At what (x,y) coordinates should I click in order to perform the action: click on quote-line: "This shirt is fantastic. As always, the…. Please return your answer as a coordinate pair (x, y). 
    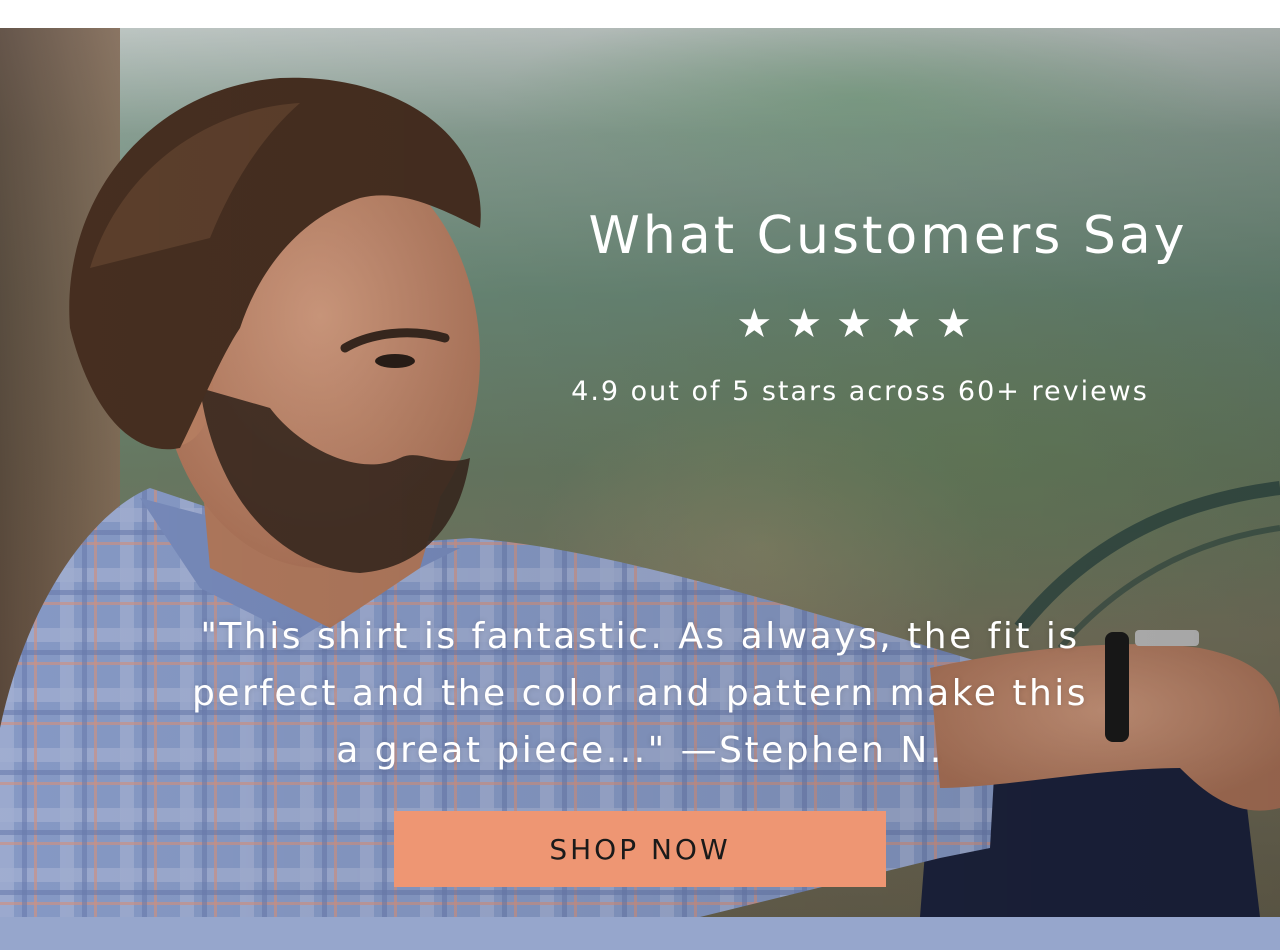
    Looking at the image, I should click on (640, 636).